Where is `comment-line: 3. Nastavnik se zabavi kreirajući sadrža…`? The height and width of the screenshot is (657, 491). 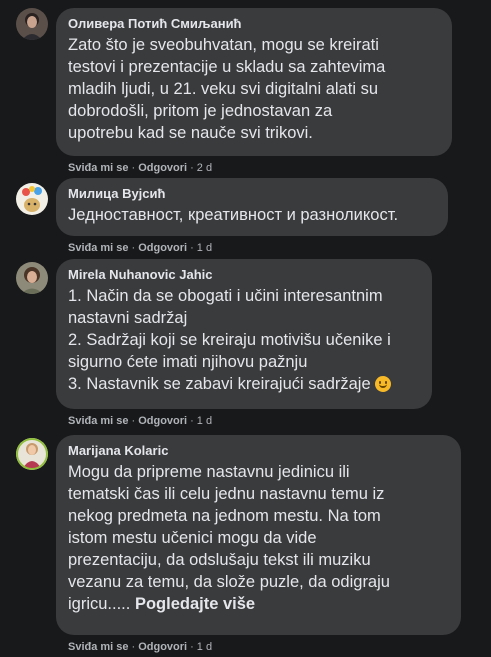 comment-line: 3. Nastavnik se zabavi kreirajući sadrža… is located at coordinates (219, 384).